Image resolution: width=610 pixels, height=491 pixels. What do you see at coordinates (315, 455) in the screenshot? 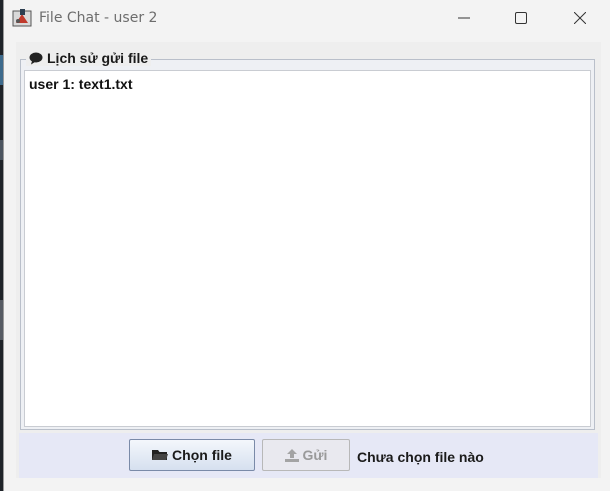
I see `send-label: Gửi` at bounding box center [315, 455].